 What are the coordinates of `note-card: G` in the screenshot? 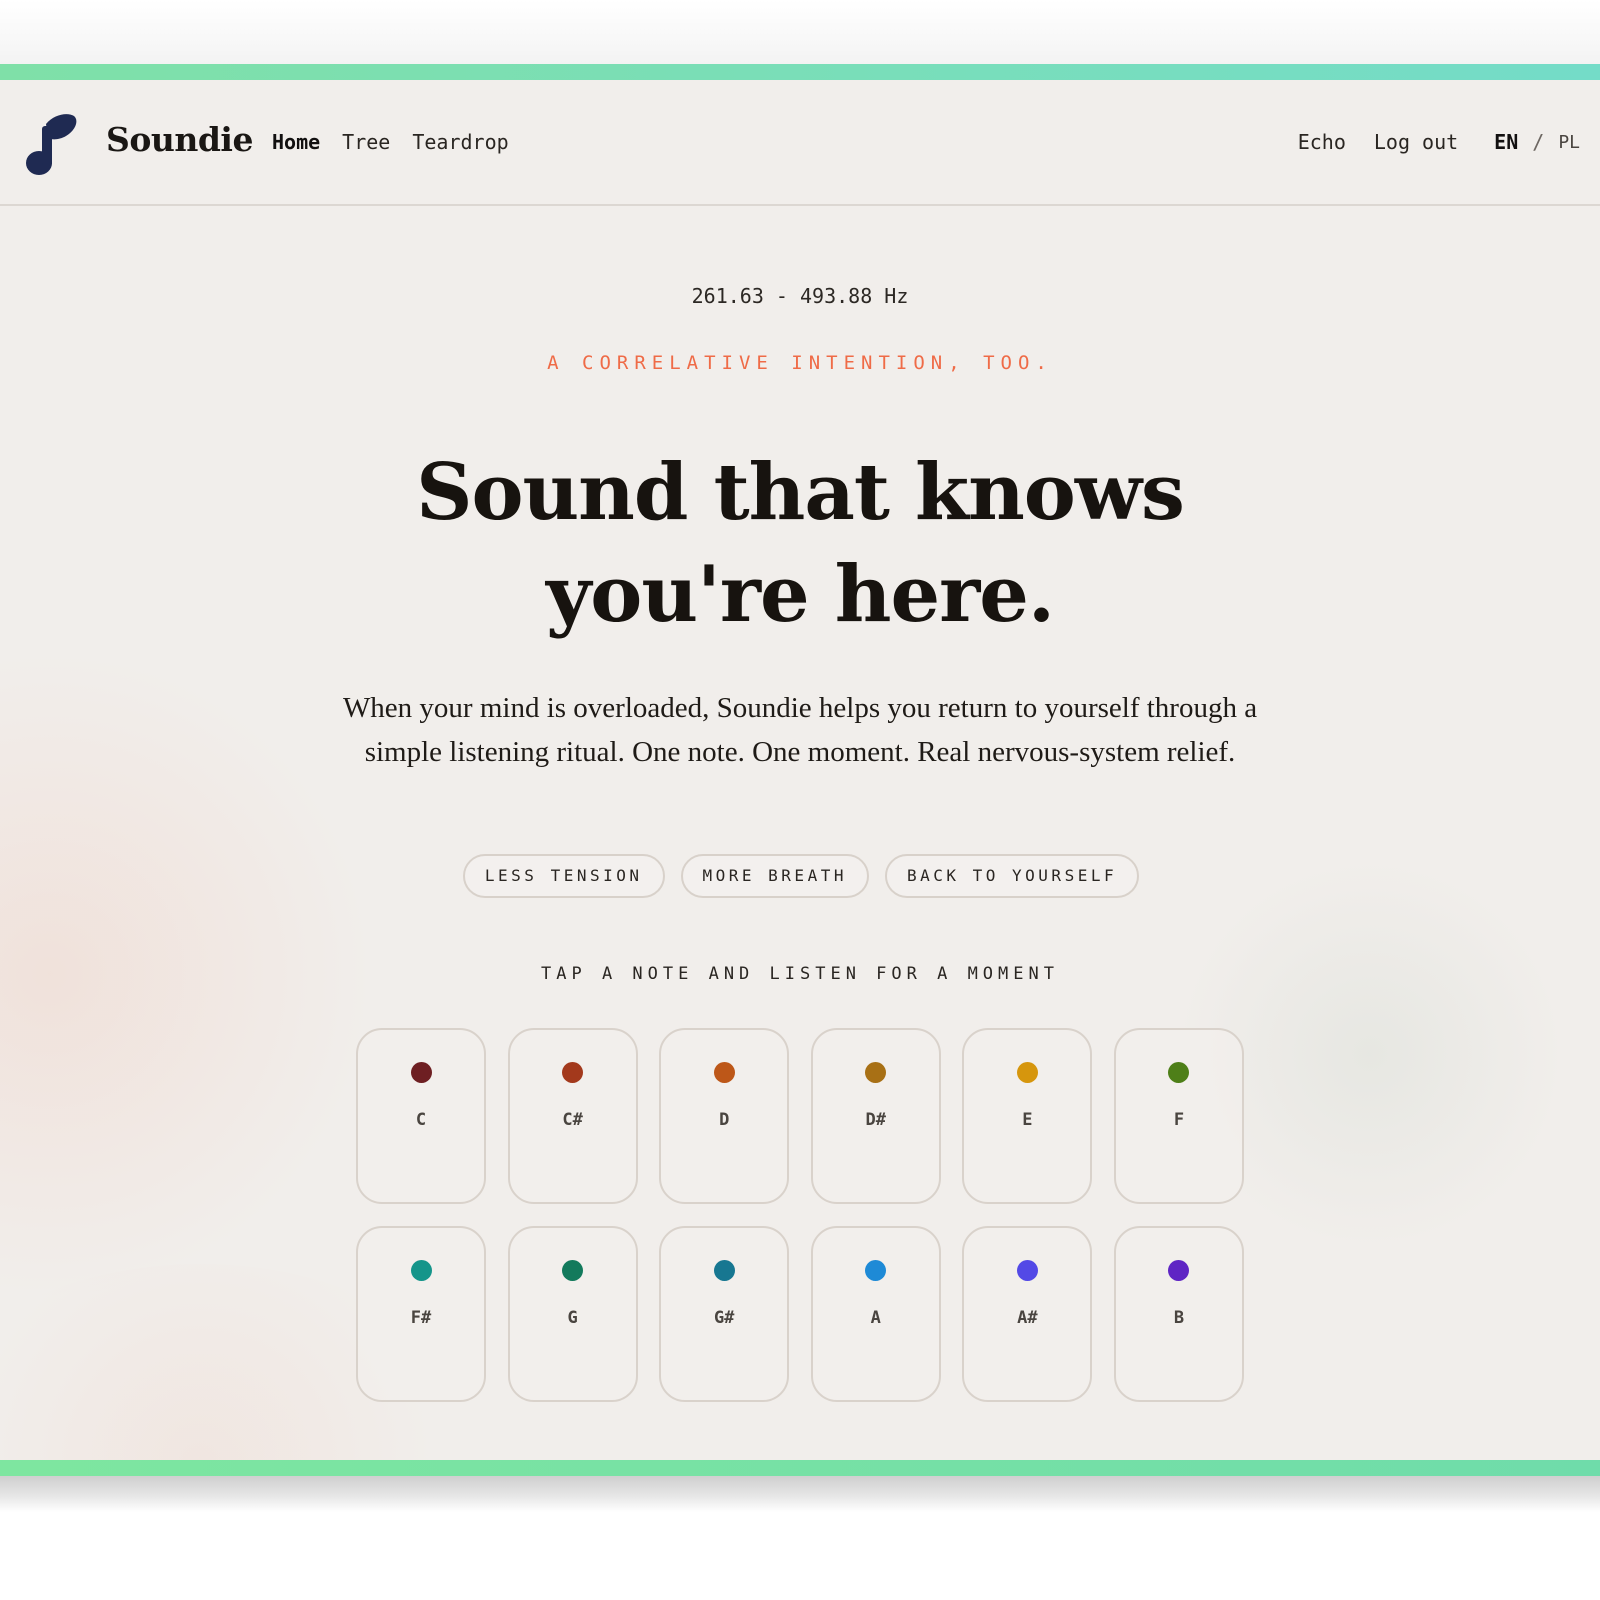 It's located at (572, 1314).